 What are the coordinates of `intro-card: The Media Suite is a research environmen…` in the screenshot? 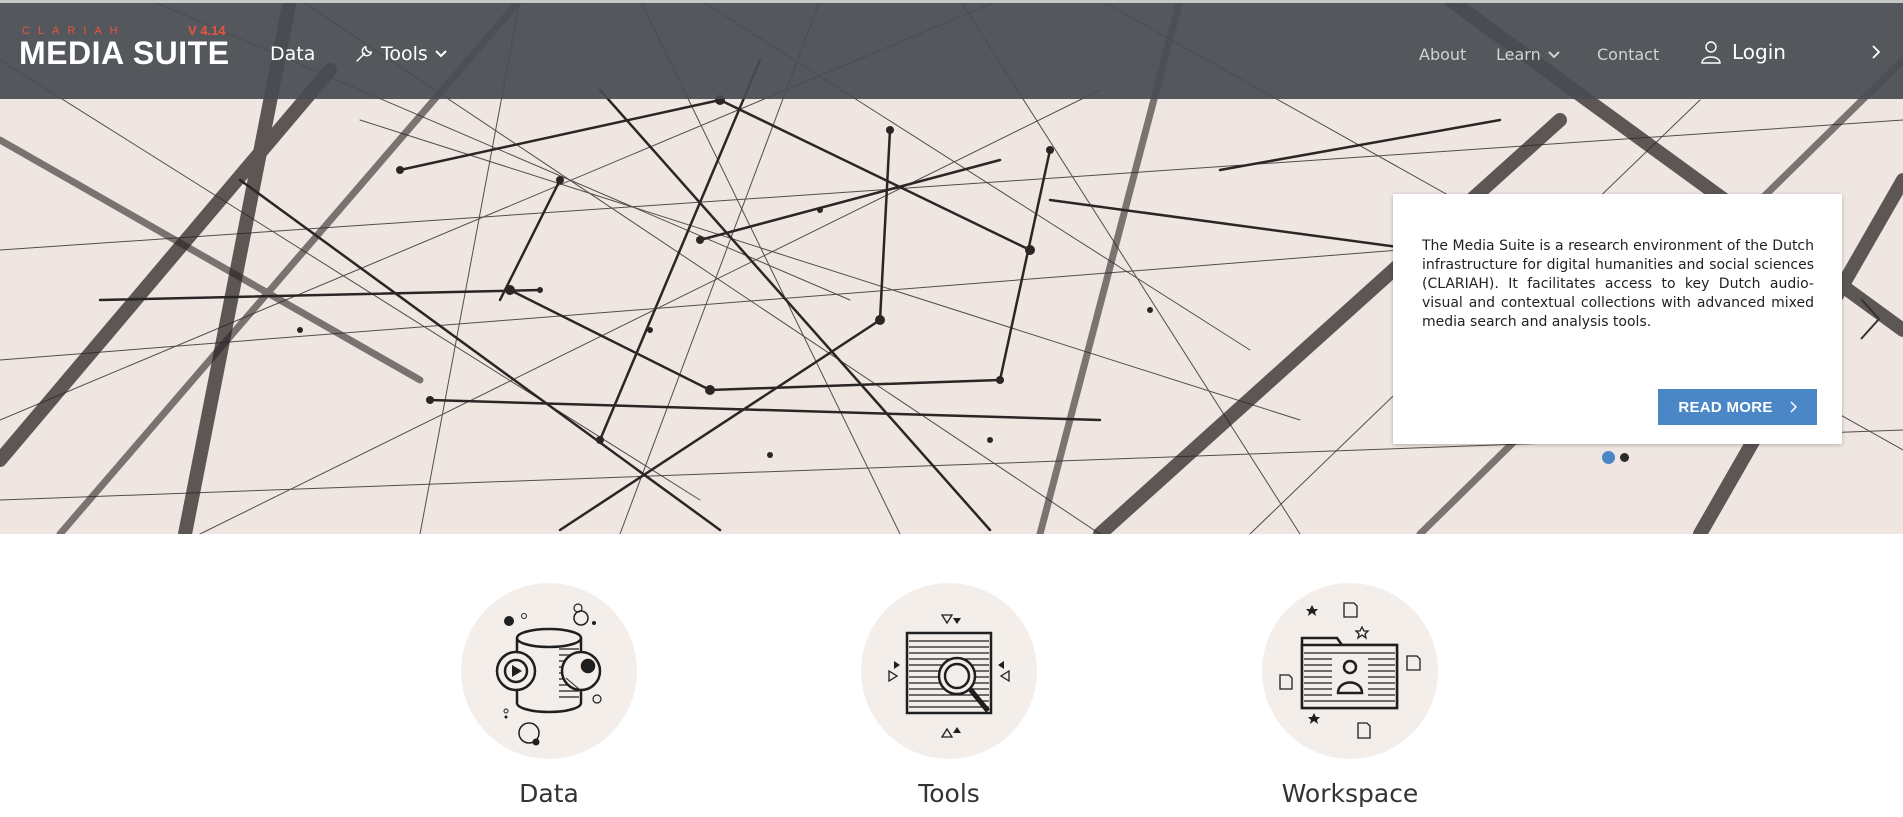 It's located at (1617, 319).